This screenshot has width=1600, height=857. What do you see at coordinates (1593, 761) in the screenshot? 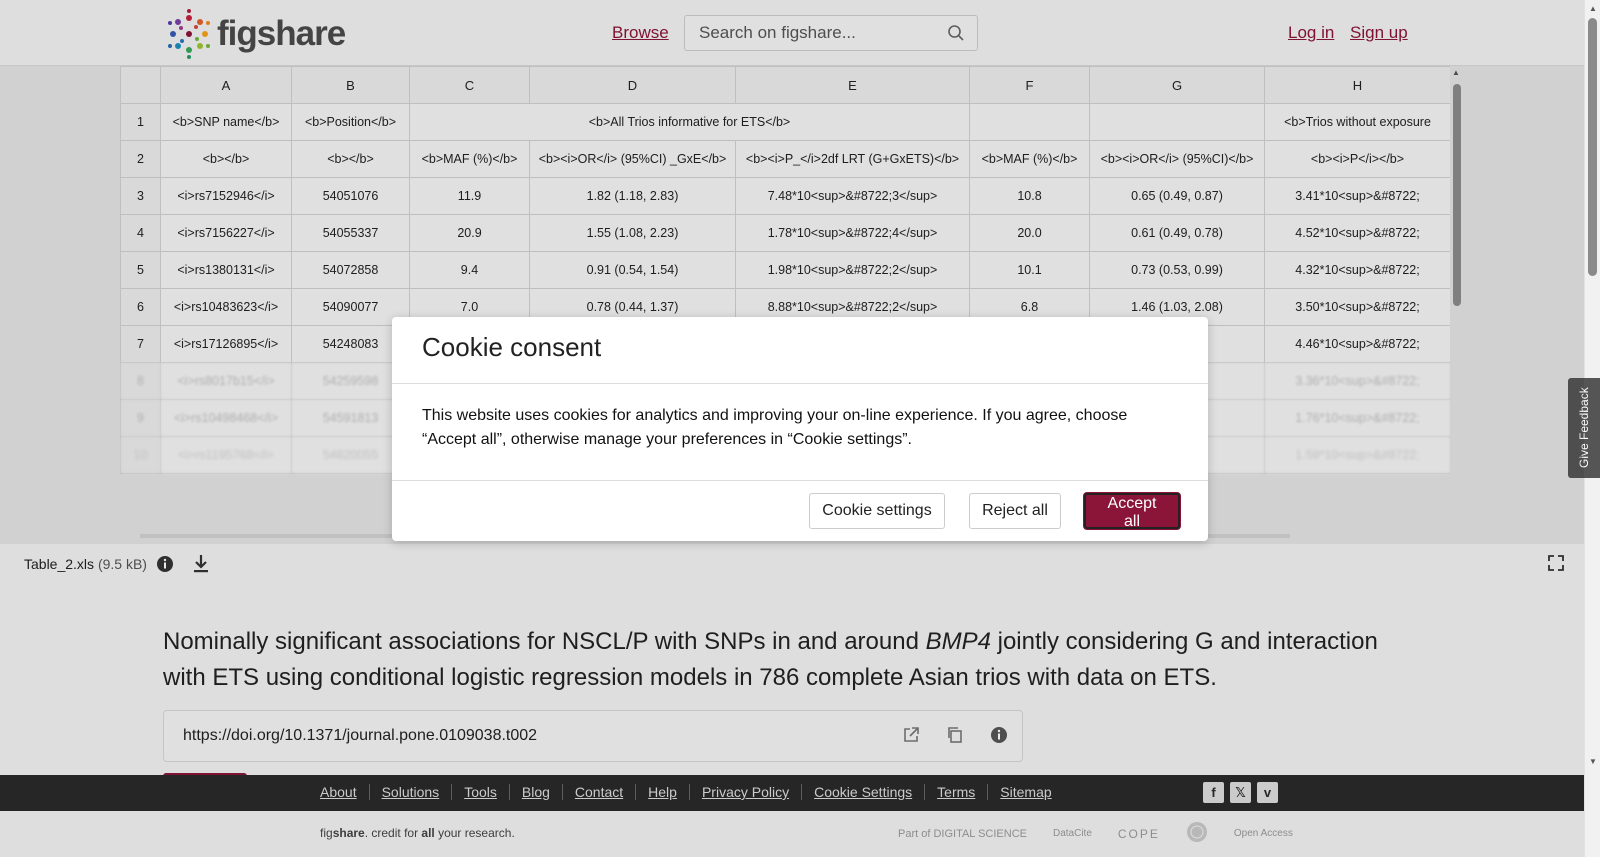
I see `page-scroll-down-icon: ▼` at bounding box center [1593, 761].